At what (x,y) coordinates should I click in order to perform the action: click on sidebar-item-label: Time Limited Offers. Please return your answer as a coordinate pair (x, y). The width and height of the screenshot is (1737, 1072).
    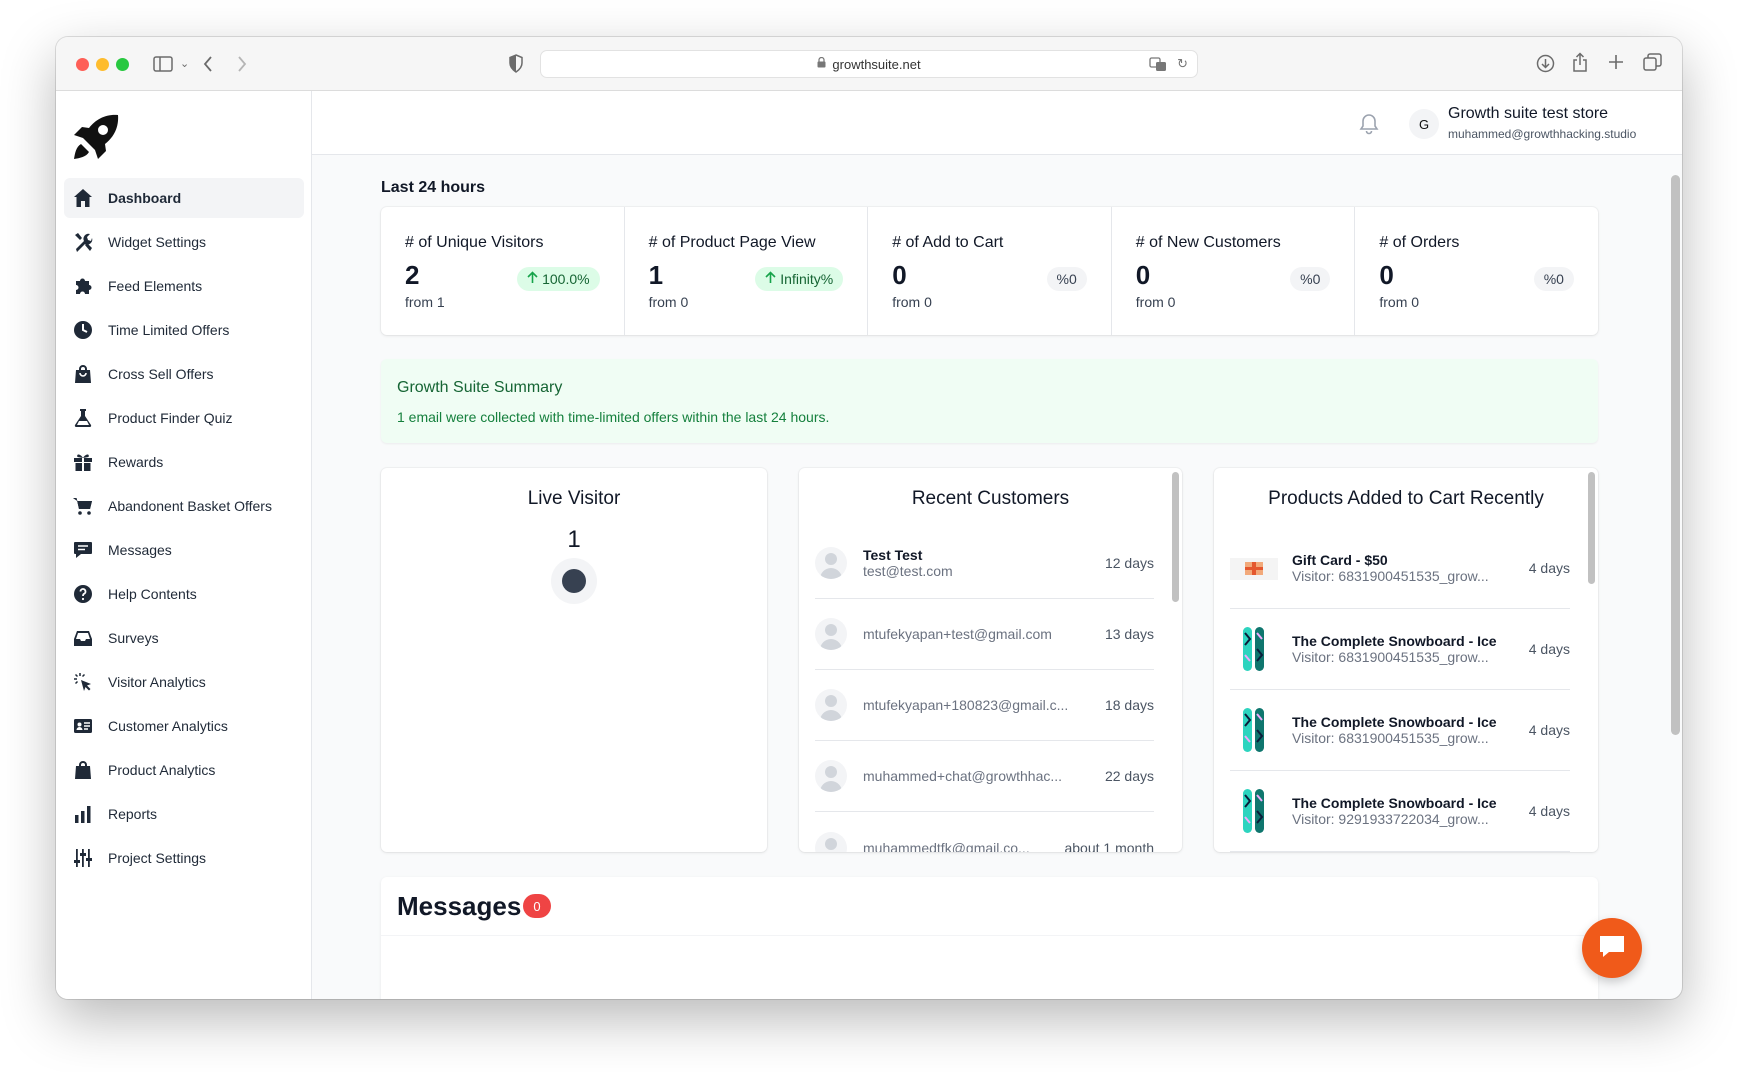
    Looking at the image, I should click on (169, 330).